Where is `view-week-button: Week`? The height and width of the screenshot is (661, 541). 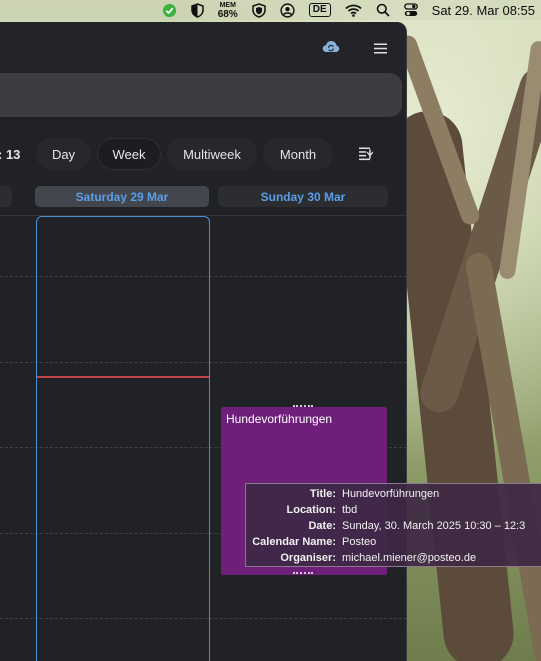
view-week-button: Week is located at coordinates (129, 154).